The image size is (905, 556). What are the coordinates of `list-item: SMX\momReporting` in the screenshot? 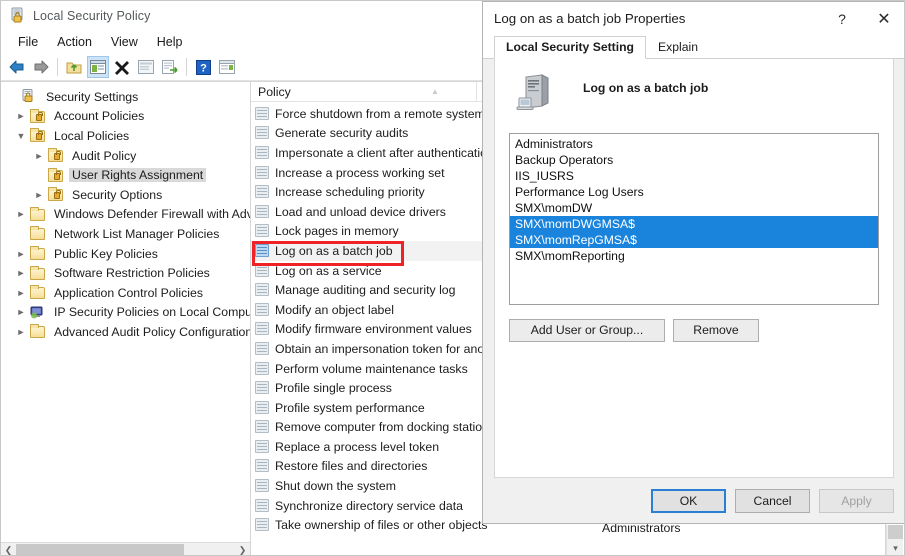 It's located at (694, 256).